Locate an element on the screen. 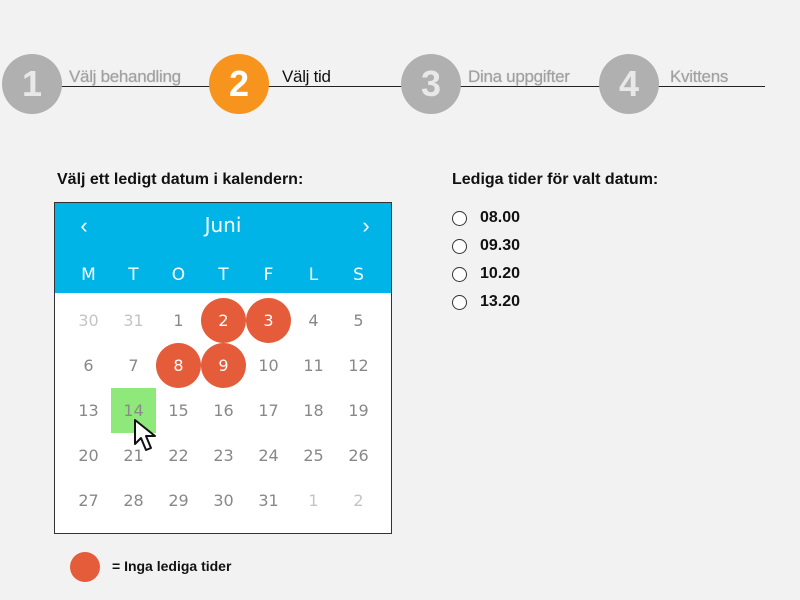 Image resolution: width=800 pixels, height=600 pixels. legend-text: = Inga lediga tider is located at coordinates (172, 566).